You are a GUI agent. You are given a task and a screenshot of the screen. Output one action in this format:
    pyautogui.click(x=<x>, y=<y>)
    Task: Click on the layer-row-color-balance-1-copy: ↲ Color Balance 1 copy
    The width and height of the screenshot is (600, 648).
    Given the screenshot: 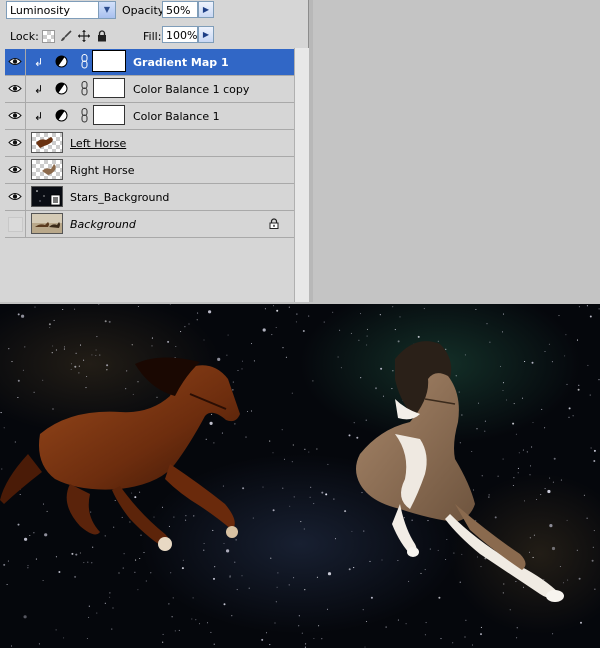 What is the action you would take?
    pyautogui.click(x=149, y=89)
    